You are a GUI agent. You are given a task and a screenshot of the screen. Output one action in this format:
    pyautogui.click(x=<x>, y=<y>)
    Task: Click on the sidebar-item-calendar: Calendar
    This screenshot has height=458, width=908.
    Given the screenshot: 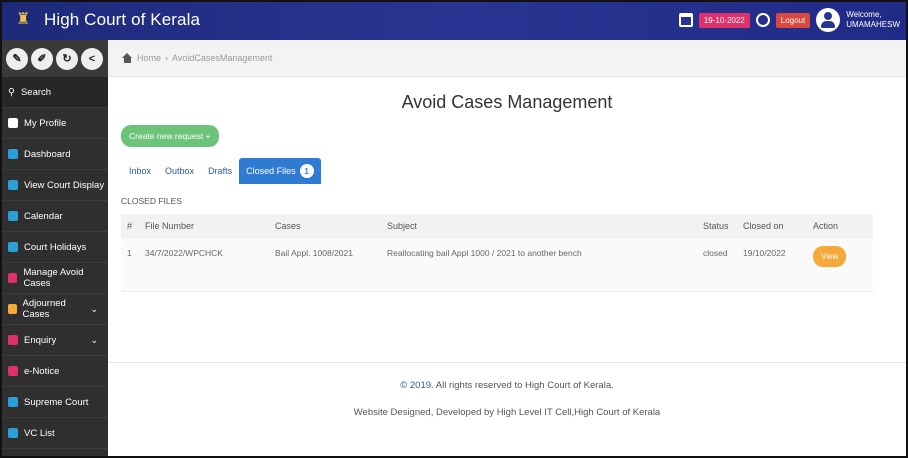 What is the action you would take?
    pyautogui.click(x=55, y=216)
    